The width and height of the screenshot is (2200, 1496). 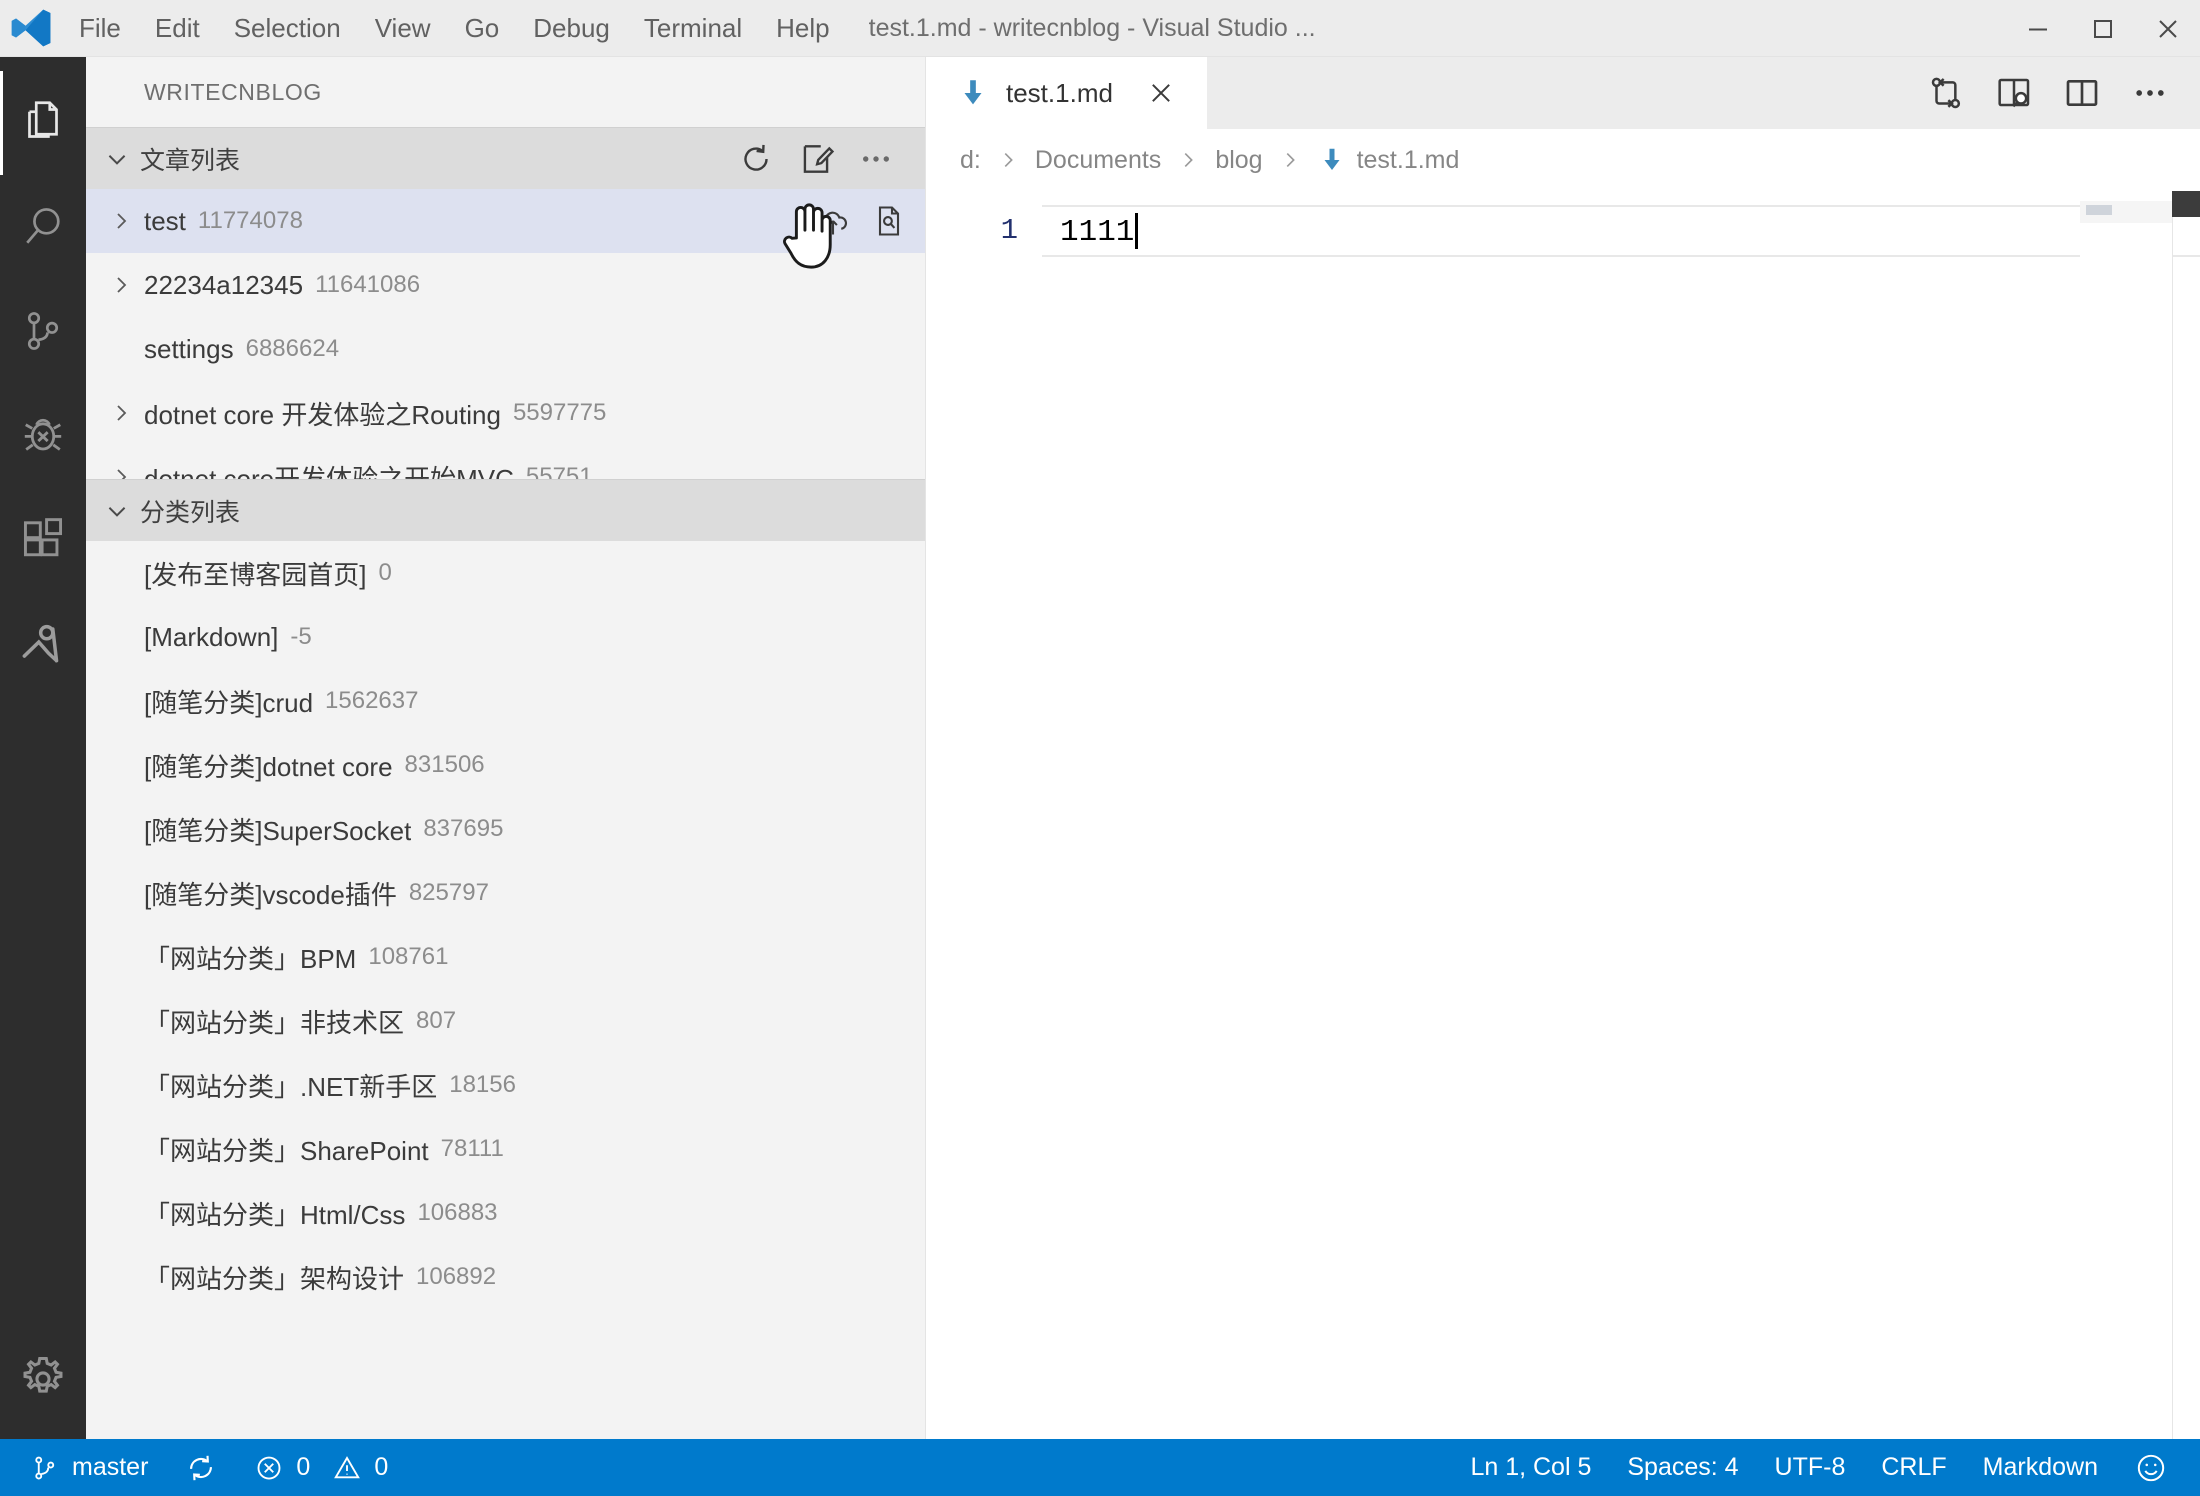 What do you see at coordinates (505, 765) in the screenshot?
I see `list-item: [随笔分类]dotnet core 831506` at bounding box center [505, 765].